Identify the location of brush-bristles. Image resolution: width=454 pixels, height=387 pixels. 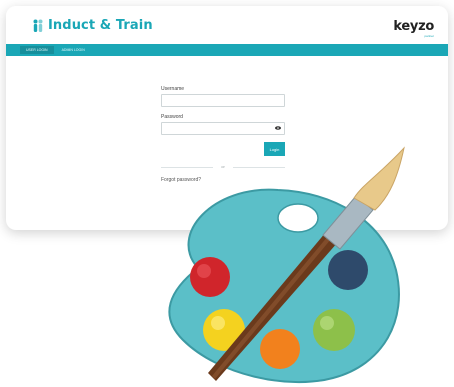
(379, 178).